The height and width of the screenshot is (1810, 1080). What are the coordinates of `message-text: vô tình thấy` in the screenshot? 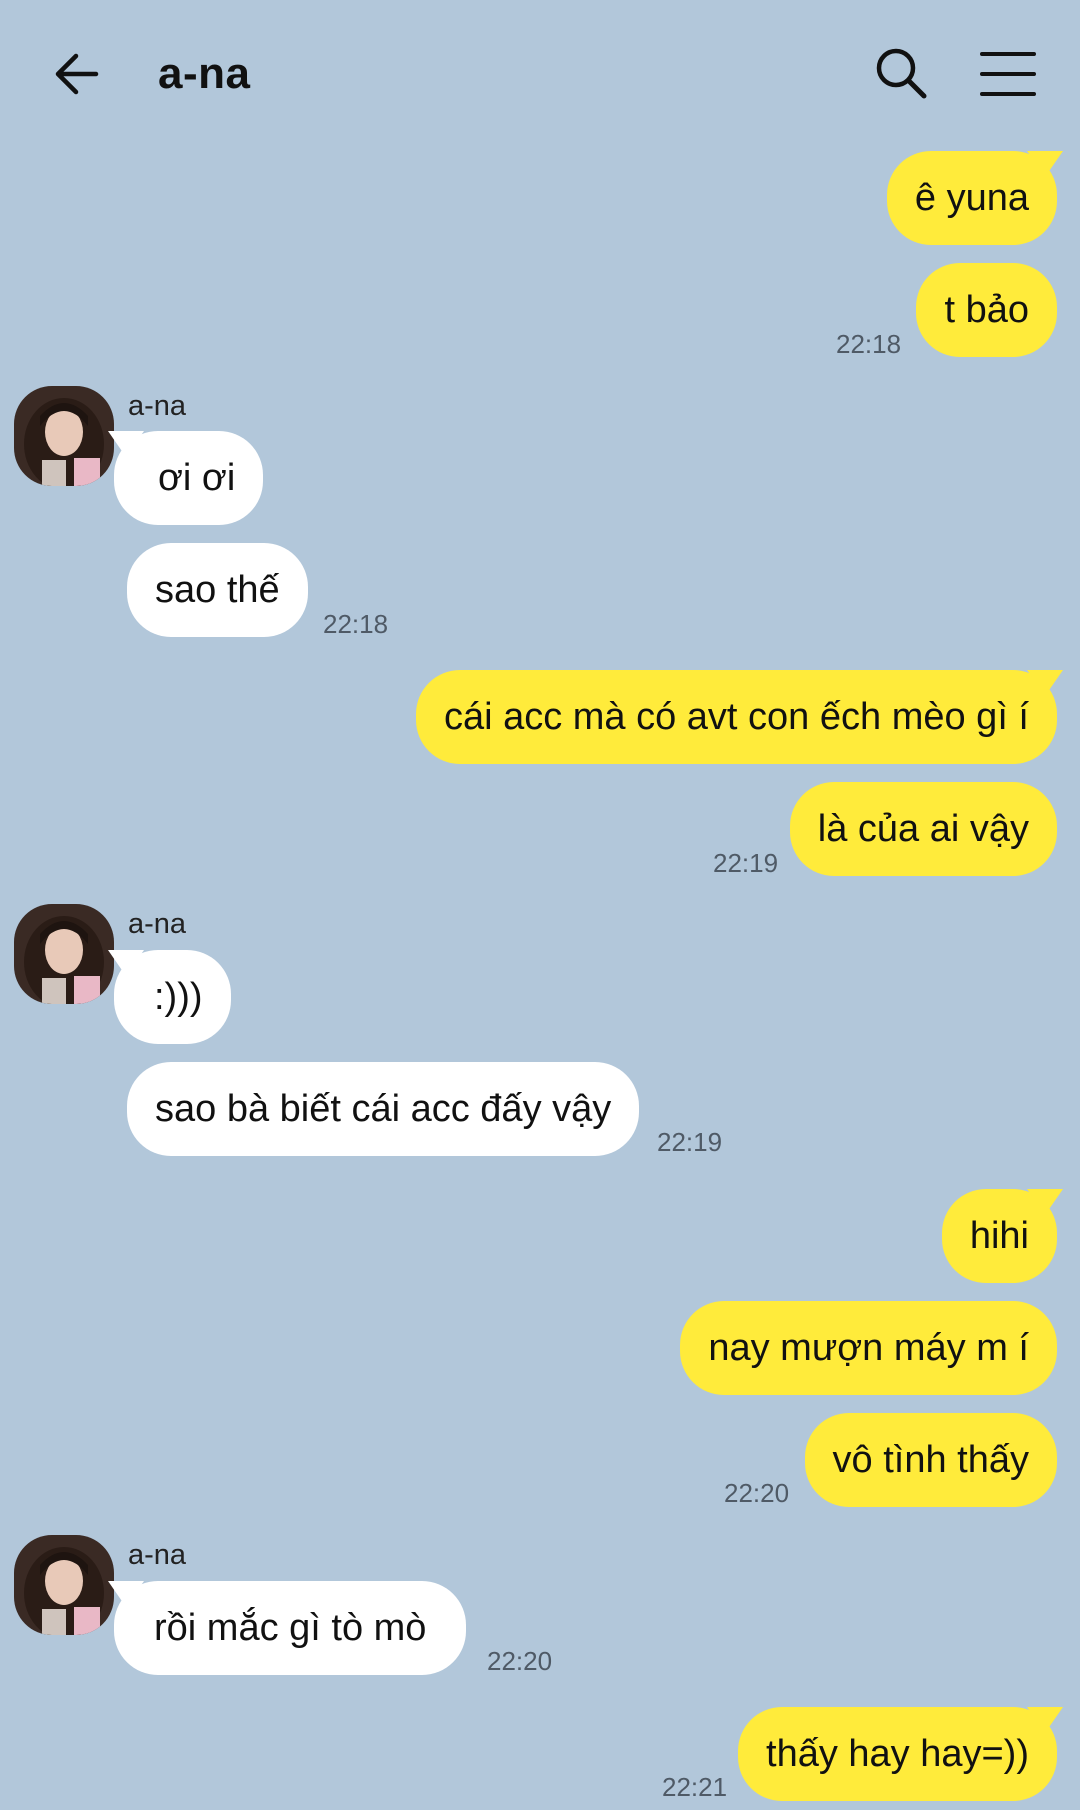 It's located at (930, 1460).